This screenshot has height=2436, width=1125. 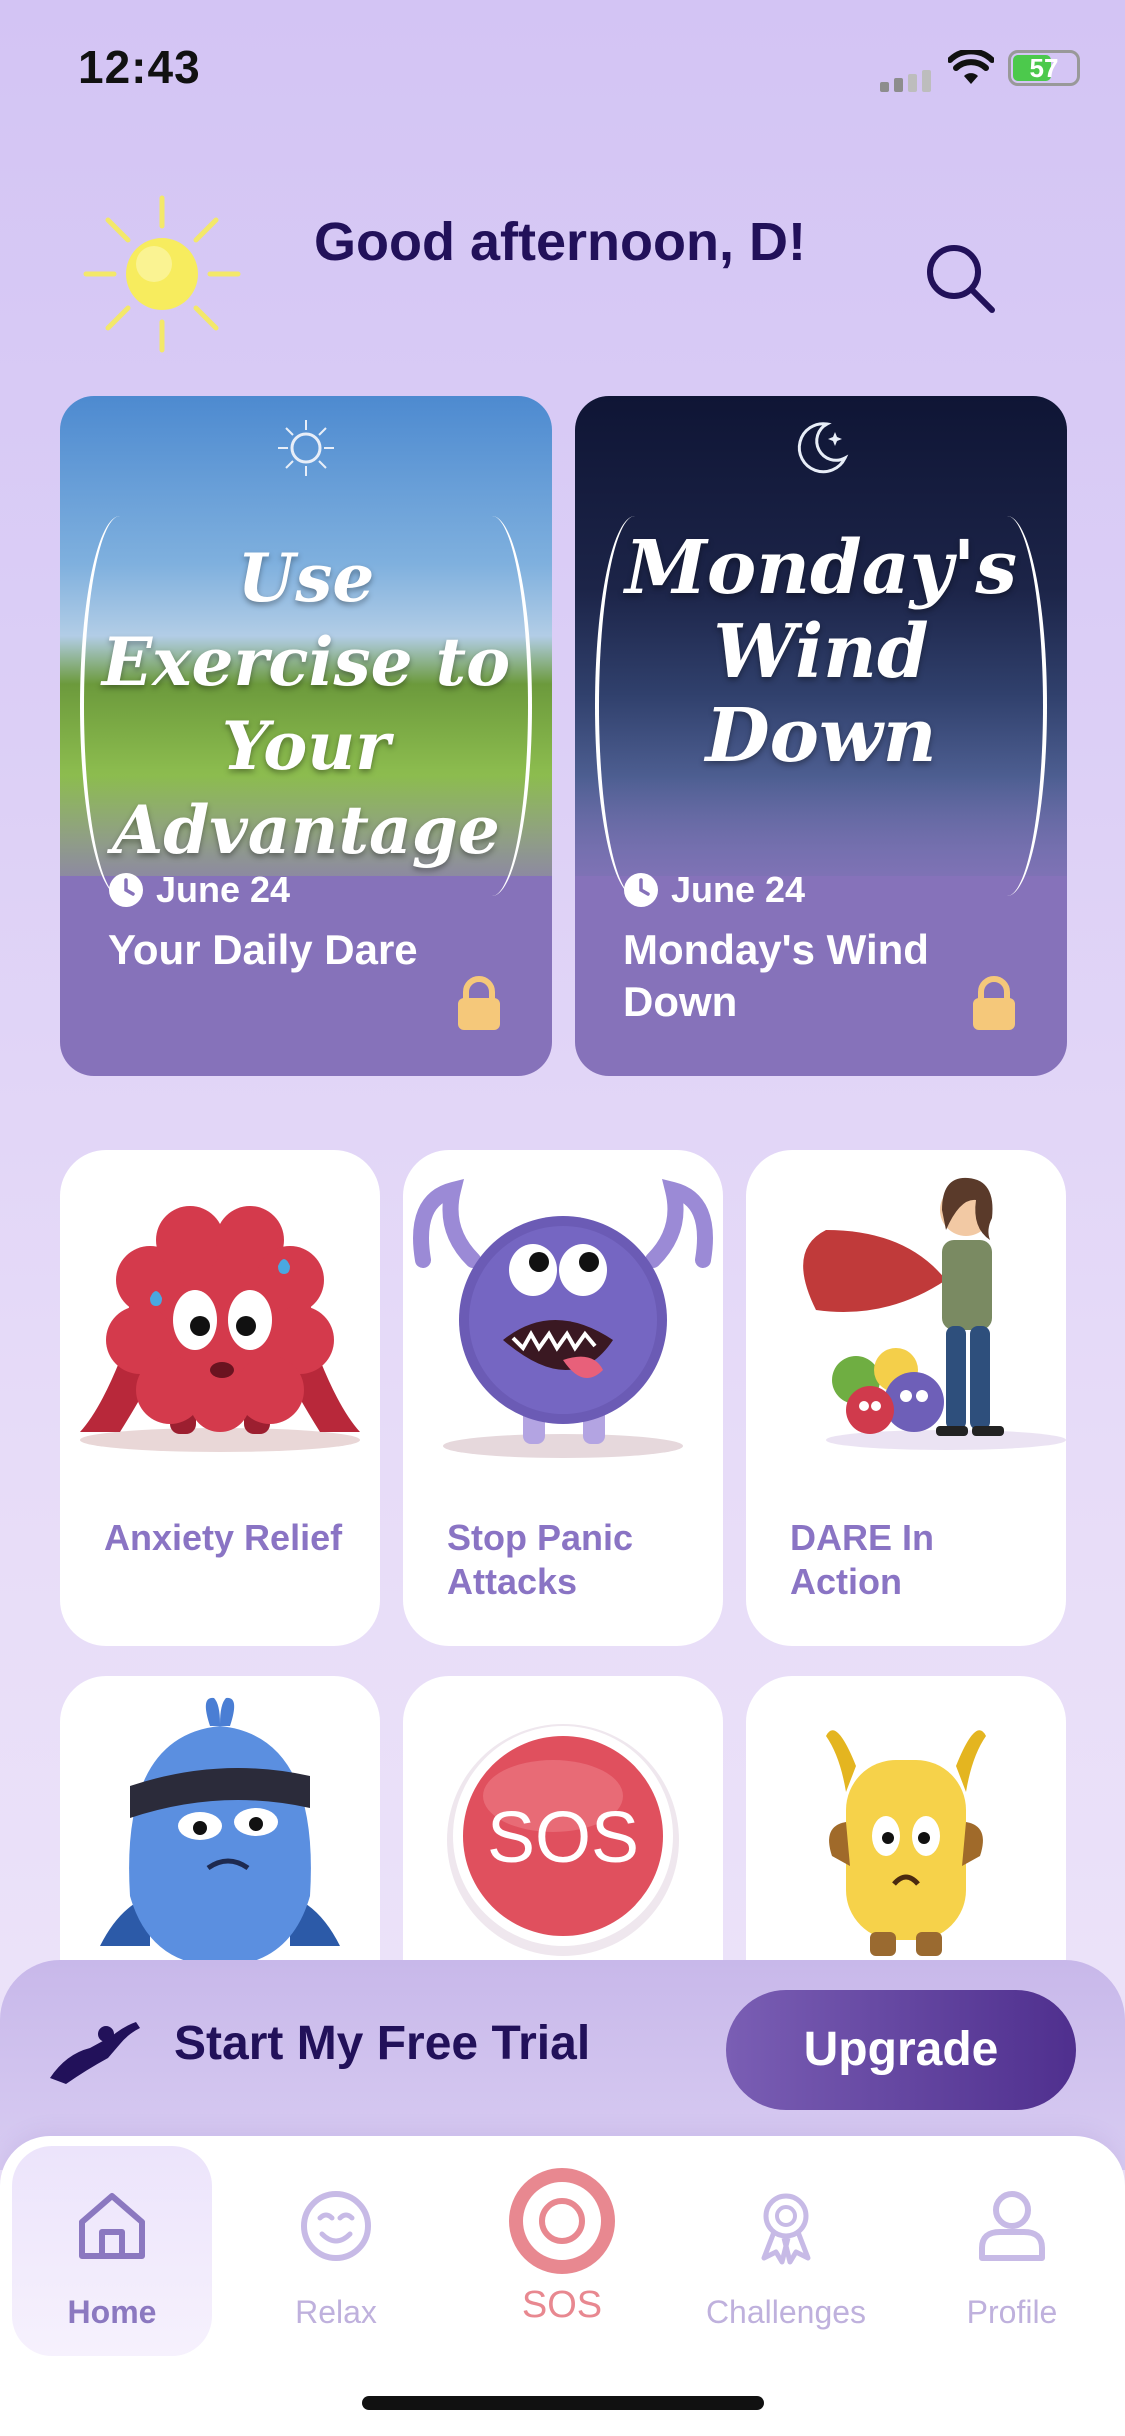 I want to click on tab-label: Home, so click(x=112, y=2312).